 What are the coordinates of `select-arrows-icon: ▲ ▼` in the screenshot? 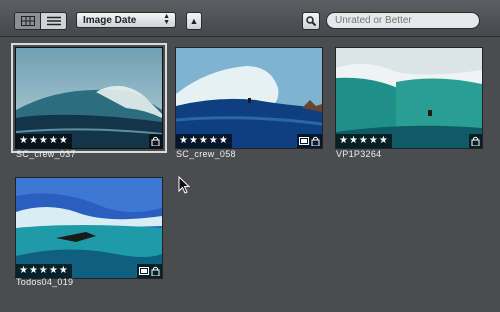 It's located at (166, 19).